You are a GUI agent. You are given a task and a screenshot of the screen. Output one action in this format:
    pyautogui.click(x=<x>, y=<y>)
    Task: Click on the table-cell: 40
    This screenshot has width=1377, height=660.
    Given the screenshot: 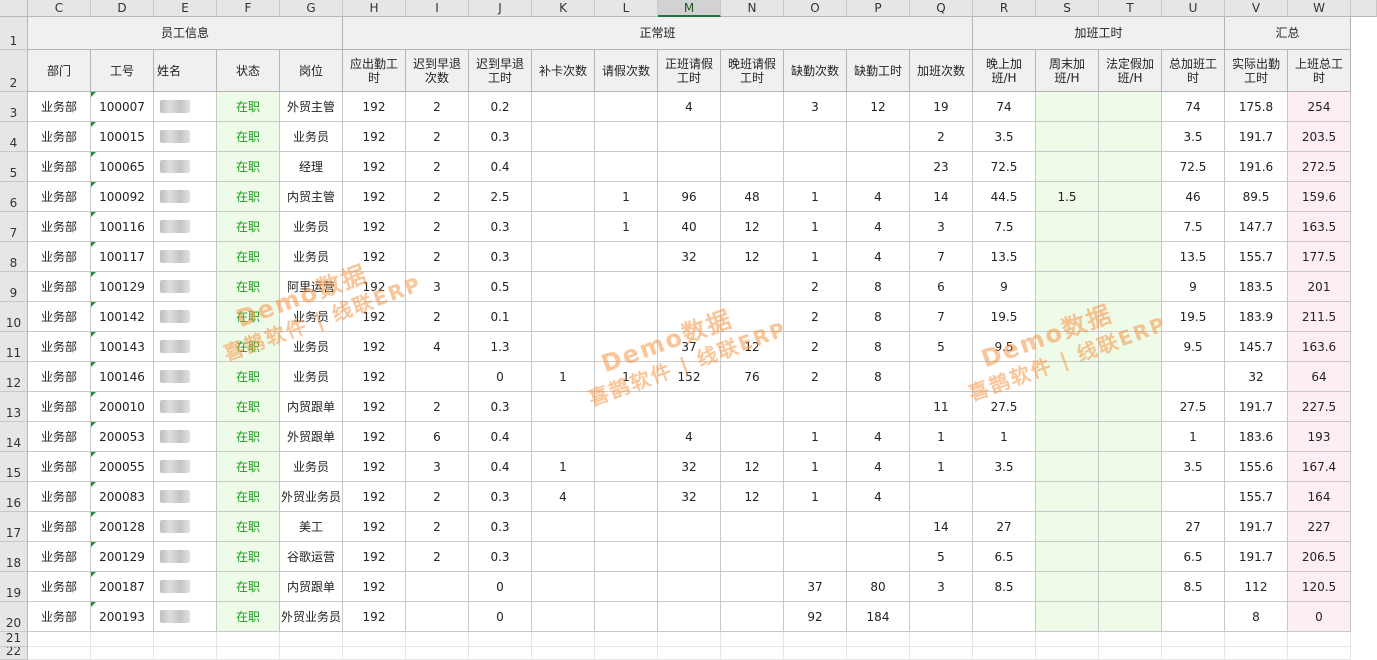 What is the action you would take?
    pyautogui.click(x=689, y=227)
    